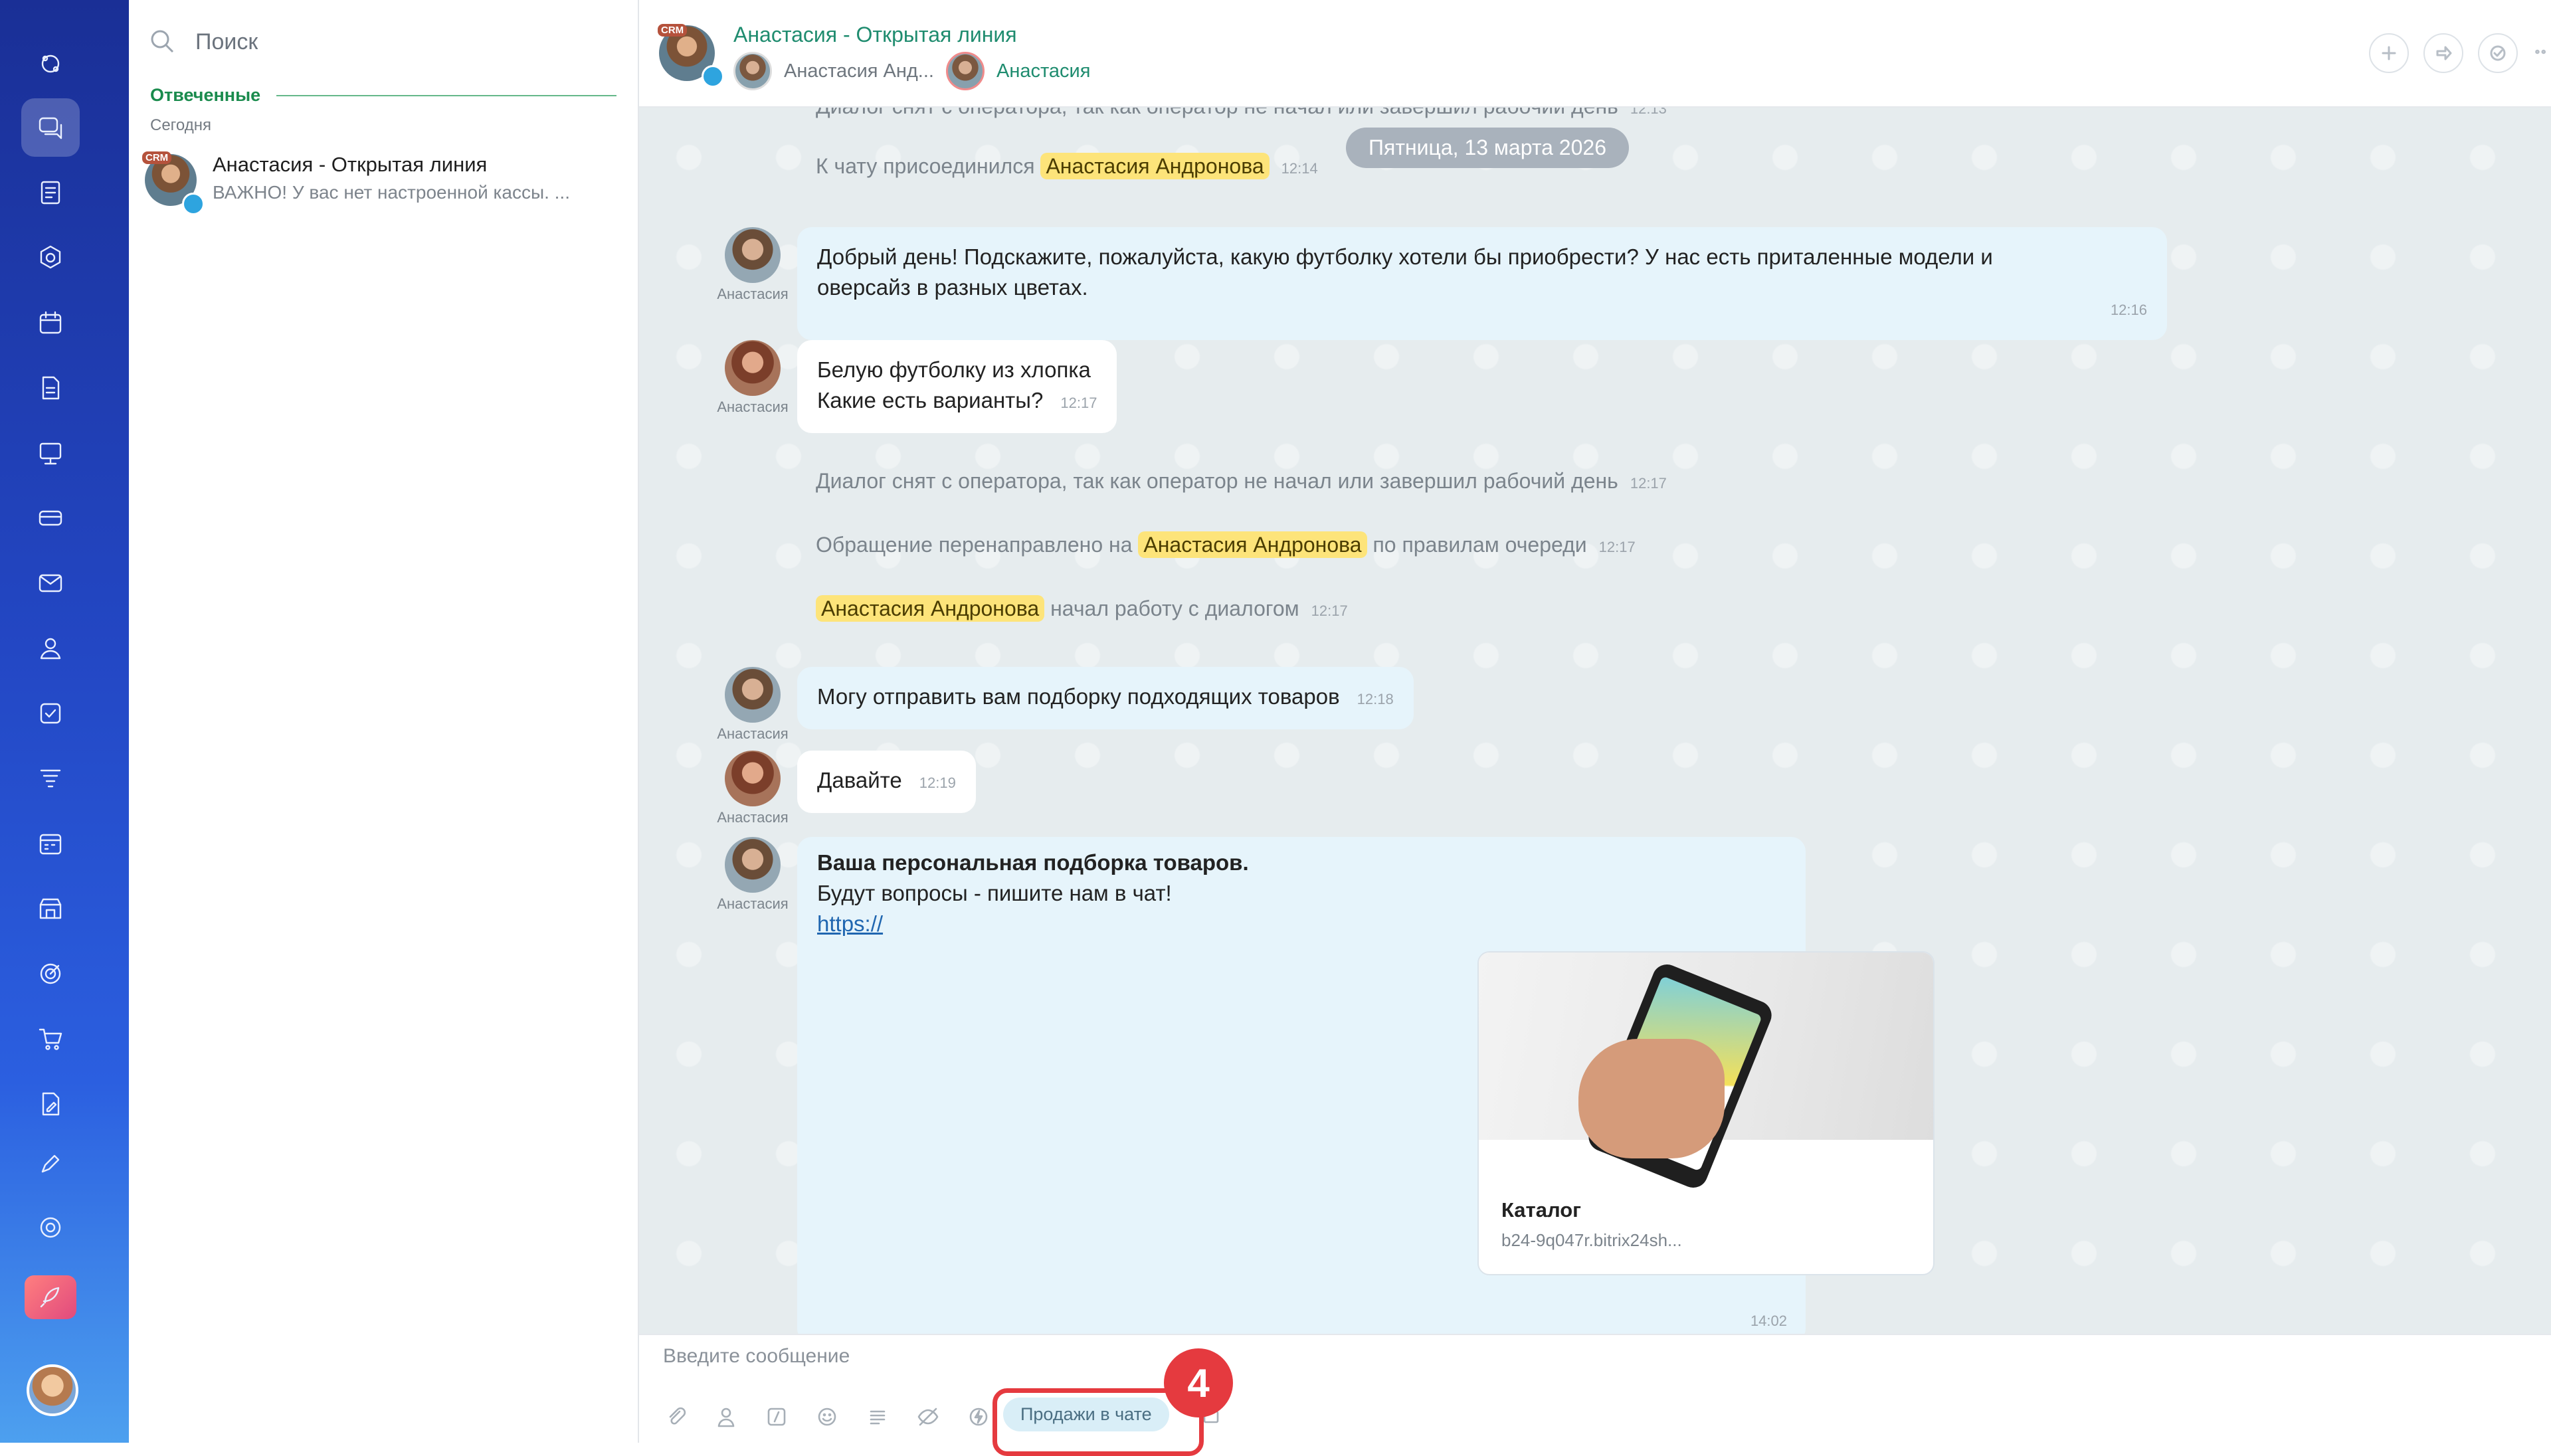  I want to click on dots-icon, so click(2540, 51).